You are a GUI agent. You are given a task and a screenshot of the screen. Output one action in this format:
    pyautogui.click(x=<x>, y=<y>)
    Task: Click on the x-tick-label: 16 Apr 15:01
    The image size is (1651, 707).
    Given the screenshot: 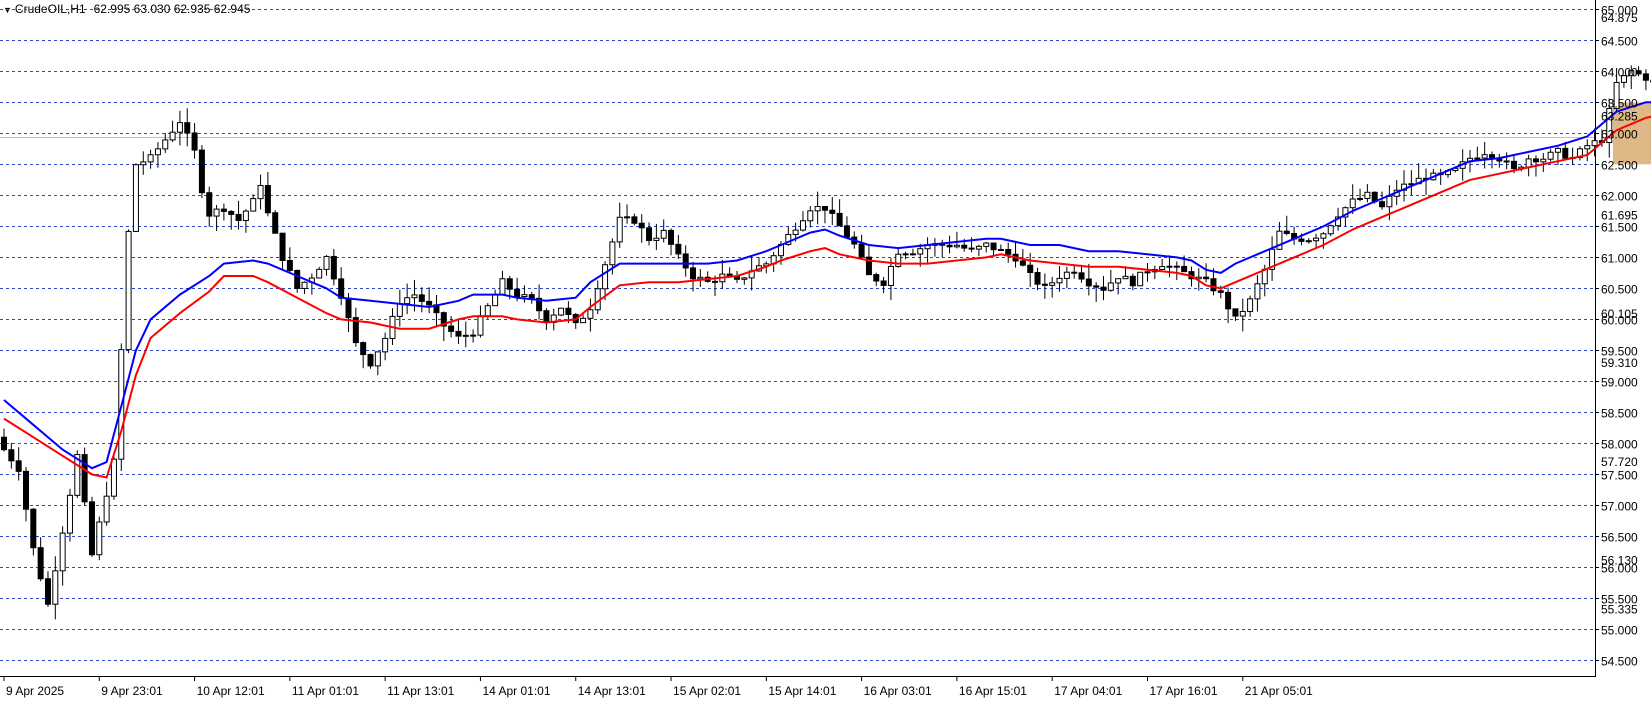 What is the action you would take?
    pyautogui.click(x=993, y=691)
    